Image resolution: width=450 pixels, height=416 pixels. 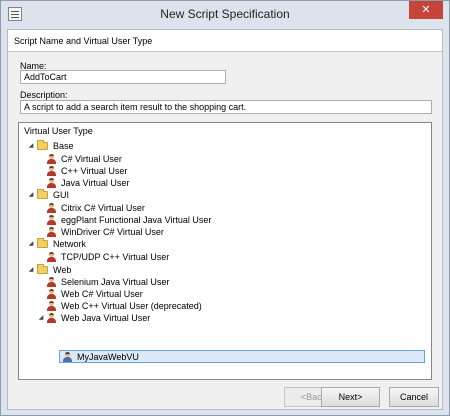 What do you see at coordinates (219, 244) in the screenshot?
I see `tree-group-network: ◢ Network` at bounding box center [219, 244].